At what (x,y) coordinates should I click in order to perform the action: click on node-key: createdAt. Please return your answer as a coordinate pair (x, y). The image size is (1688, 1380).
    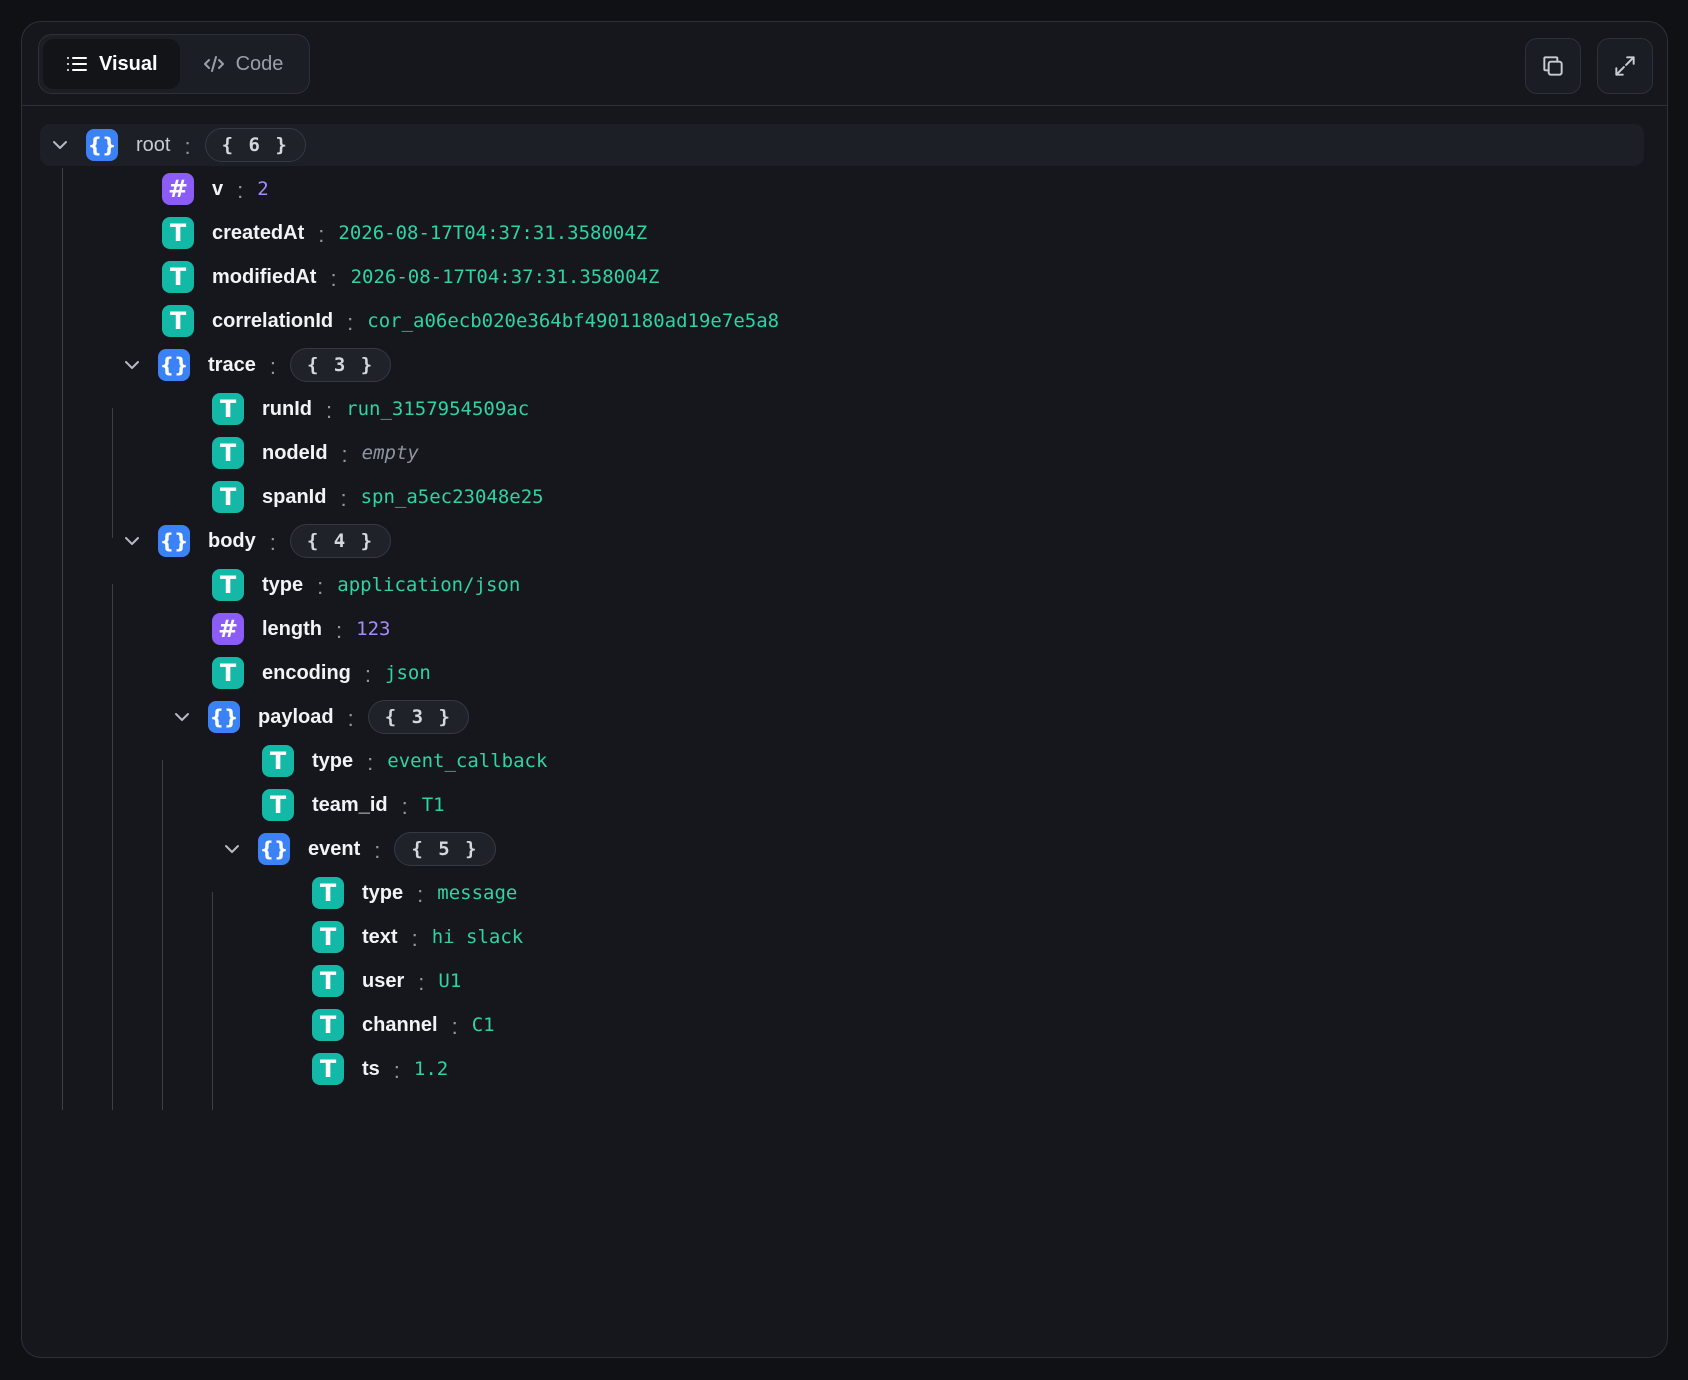
    Looking at the image, I should click on (258, 232).